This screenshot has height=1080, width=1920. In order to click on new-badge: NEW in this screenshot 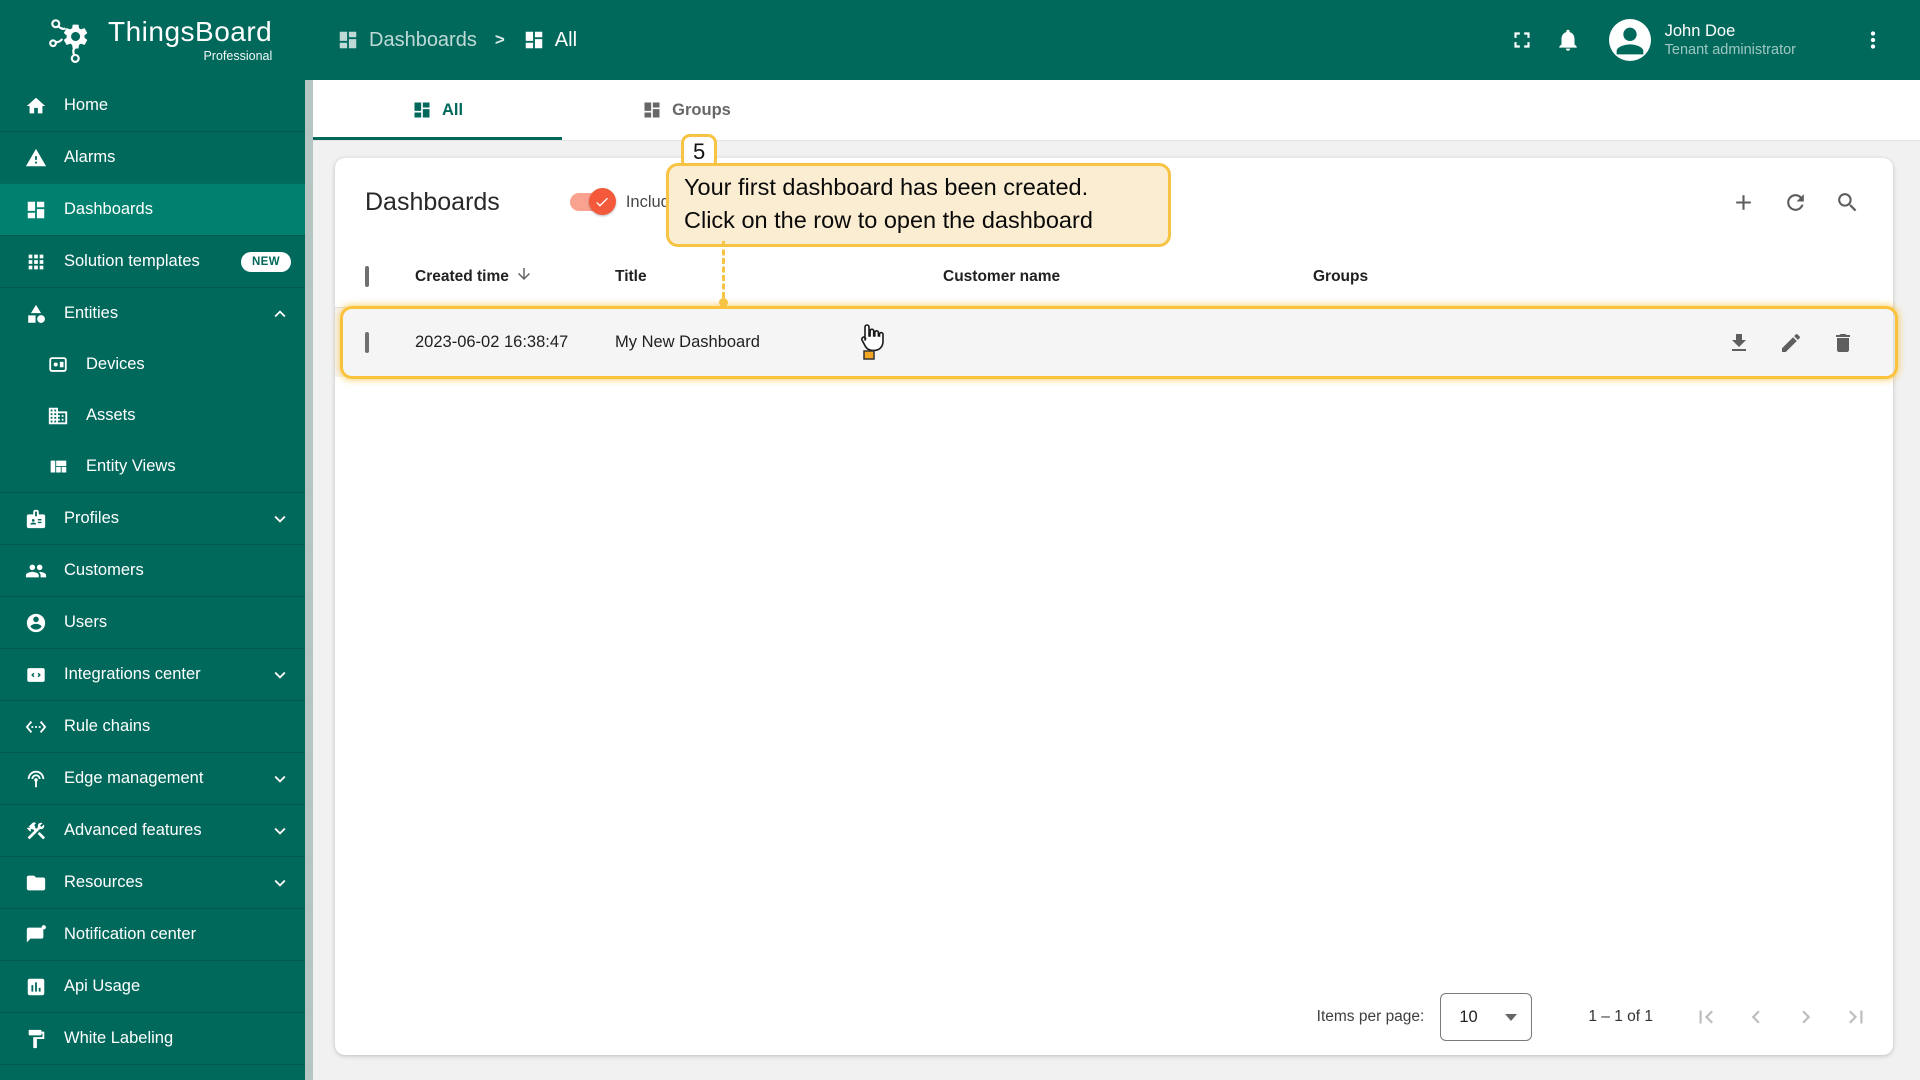, I will do `click(265, 261)`.